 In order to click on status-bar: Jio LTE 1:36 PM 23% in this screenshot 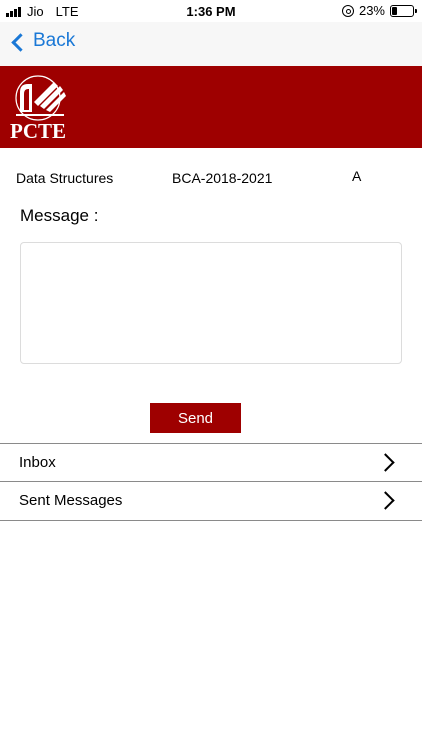, I will do `click(211, 11)`.